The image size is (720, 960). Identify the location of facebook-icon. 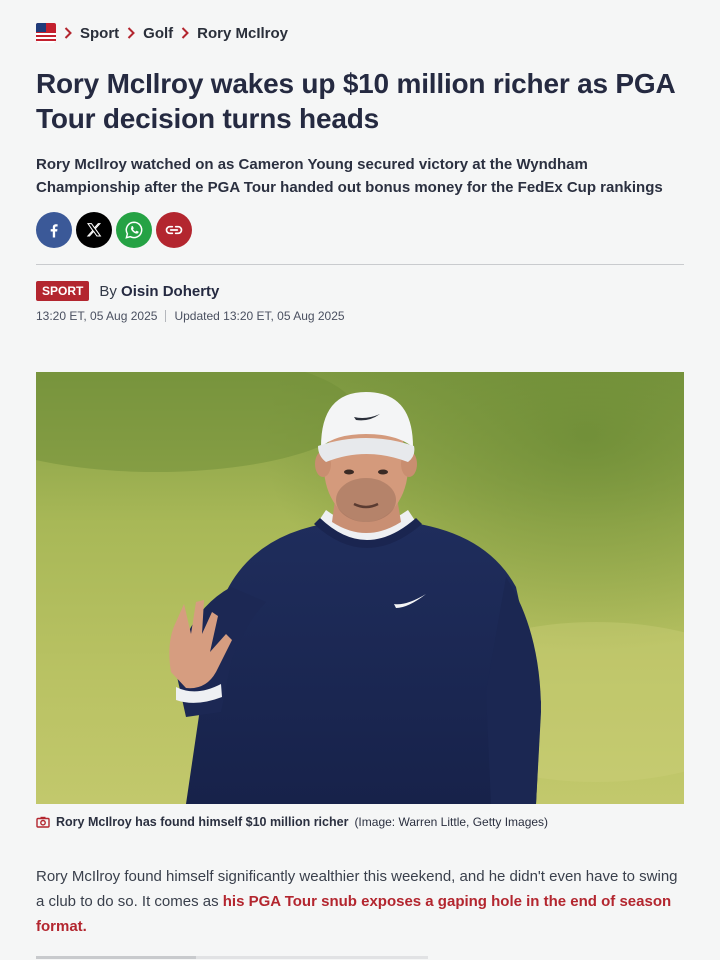
(54, 231).